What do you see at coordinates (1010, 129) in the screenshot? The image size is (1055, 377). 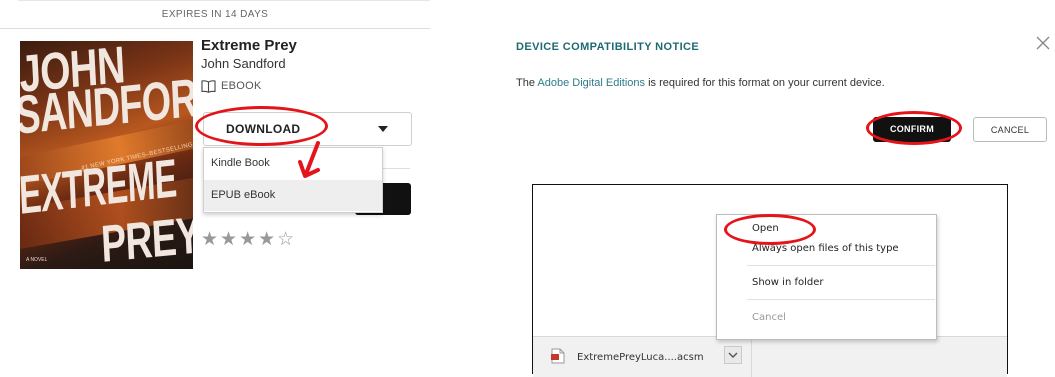 I see `cancel-button: CANCEL` at bounding box center [1010, 129].